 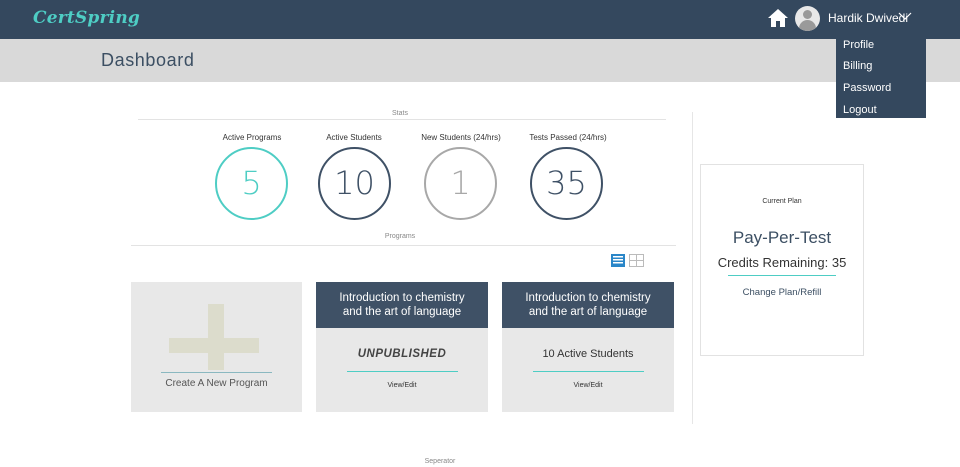 What do you see at coordinates (782, 292) in the screenshot?
I see `change-plan-link: Change Plan/Refill` at bounding box center [782, 292].